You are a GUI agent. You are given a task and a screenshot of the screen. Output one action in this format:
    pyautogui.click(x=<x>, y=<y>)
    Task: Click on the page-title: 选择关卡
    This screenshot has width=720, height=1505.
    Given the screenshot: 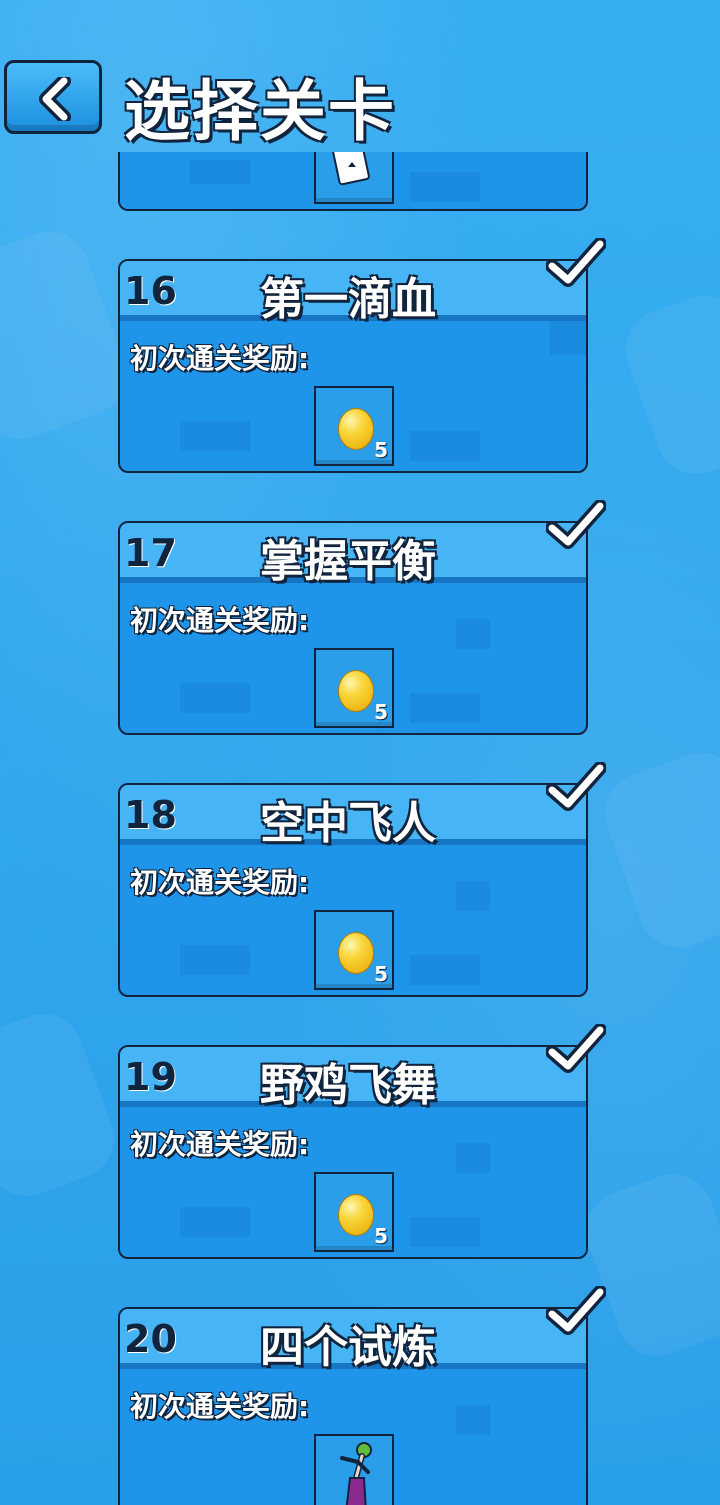 What is the action you would take?
    pyautogui.click(x=260, y=111)
    